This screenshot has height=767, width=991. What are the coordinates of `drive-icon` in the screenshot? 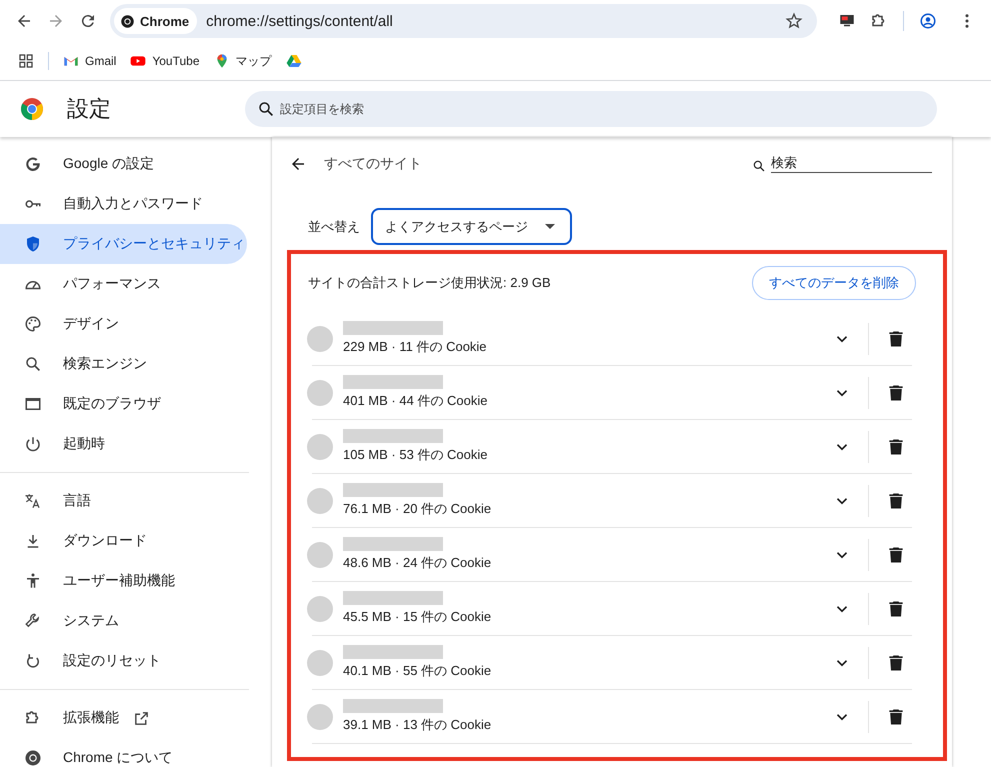 It's located at (294, 61).